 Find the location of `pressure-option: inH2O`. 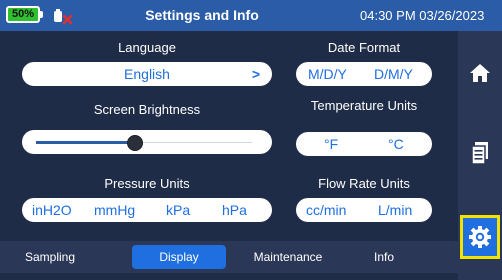

pressure-option: inH2O is located at coordinates (52, 210).